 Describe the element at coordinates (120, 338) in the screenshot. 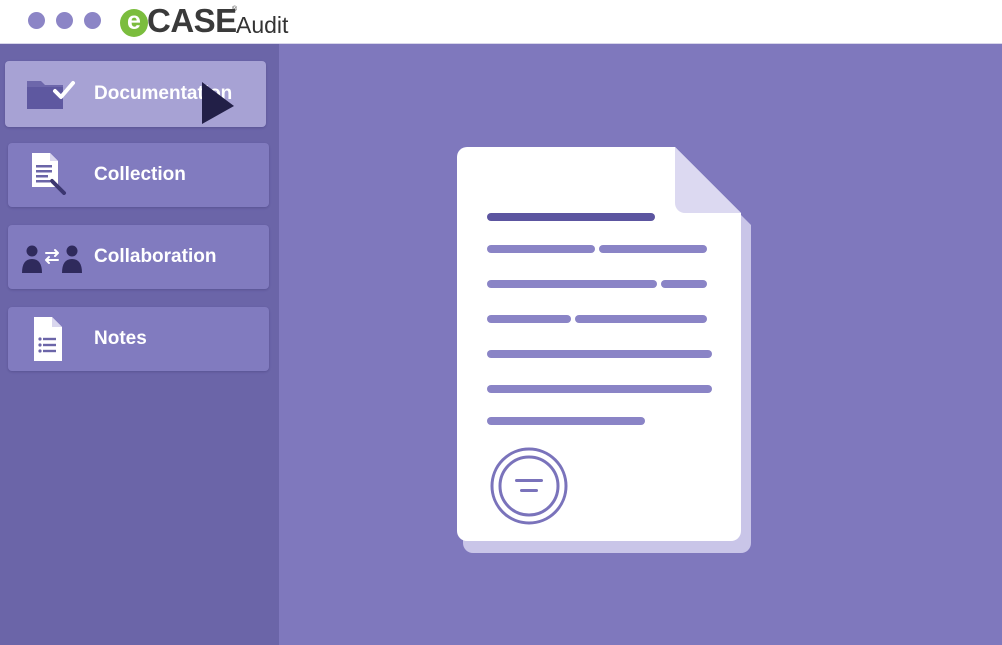

I see `sidebar-item-label: Notes` at that location.